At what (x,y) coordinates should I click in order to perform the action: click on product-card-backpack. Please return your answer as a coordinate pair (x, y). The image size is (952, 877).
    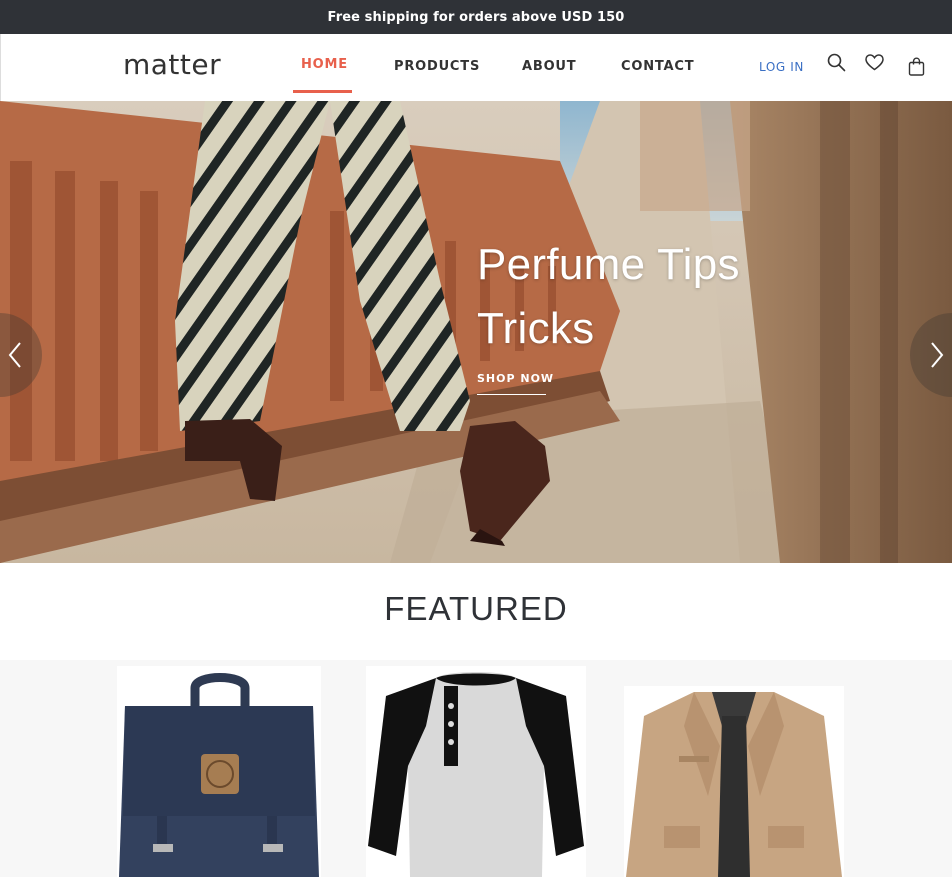
    Looking at the image, I should click on (219, 771).